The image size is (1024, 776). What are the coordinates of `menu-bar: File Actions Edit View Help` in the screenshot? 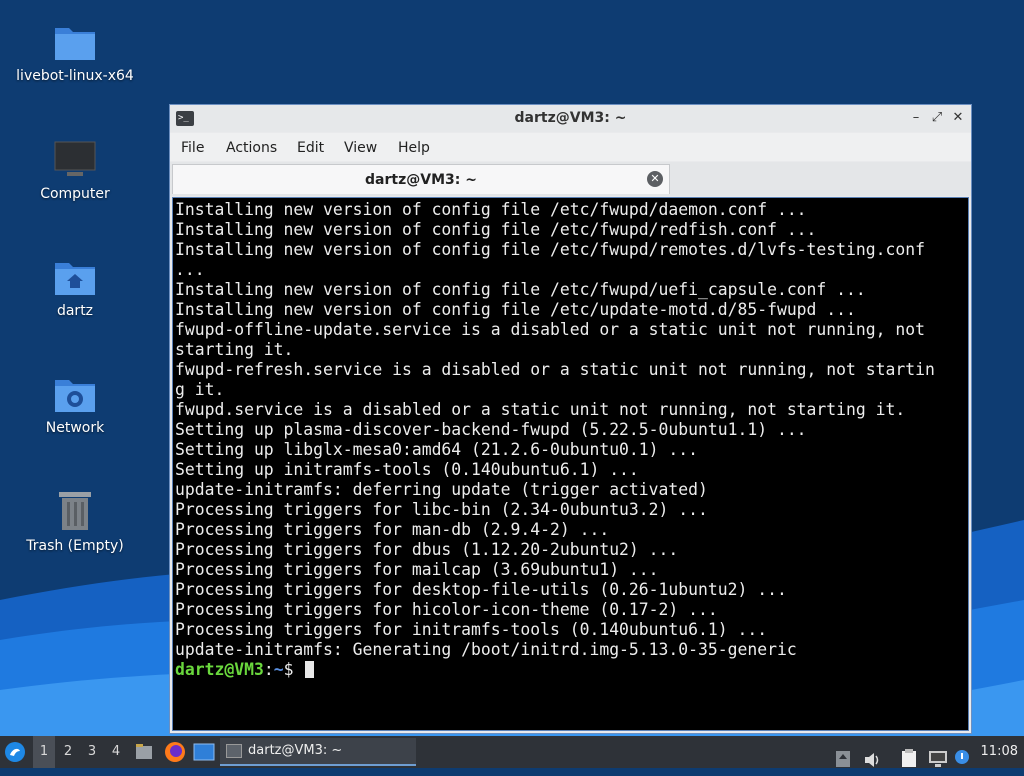 It's located at (570, 147).